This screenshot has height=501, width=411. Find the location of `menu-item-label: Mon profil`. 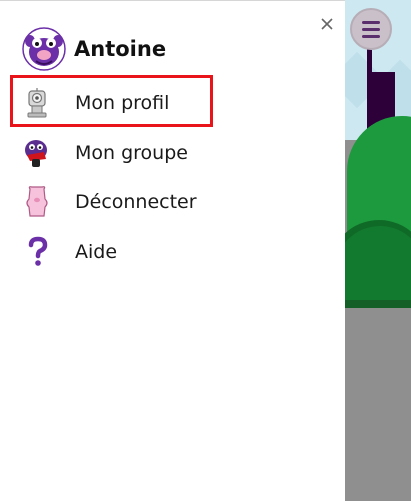

menu-item-label: Mon profil is located at coordinates (122, 103).